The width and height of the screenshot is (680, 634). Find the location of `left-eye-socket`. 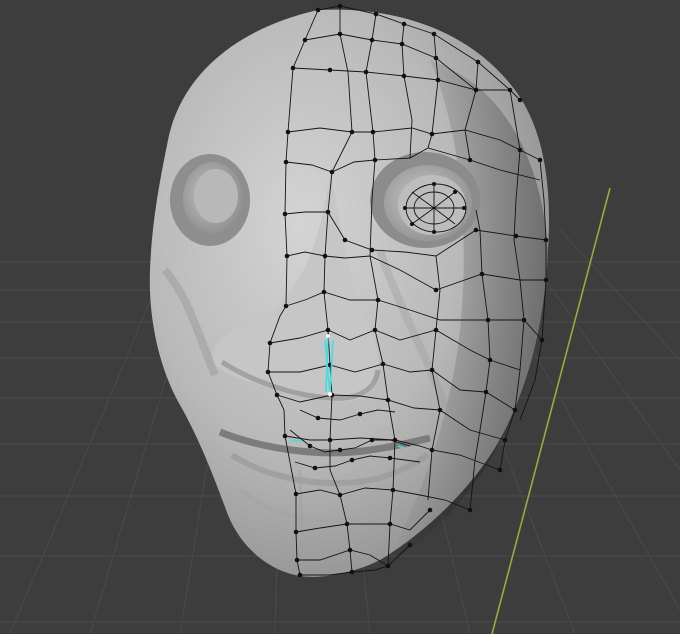

left-eye-socket is located at coordinates (210, 200).